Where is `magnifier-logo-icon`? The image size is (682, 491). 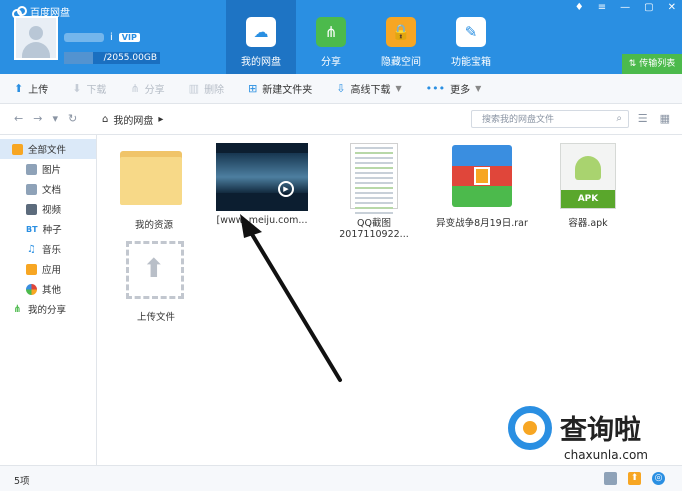 magnifier-logo-icon is located at coordinates (530, 428).